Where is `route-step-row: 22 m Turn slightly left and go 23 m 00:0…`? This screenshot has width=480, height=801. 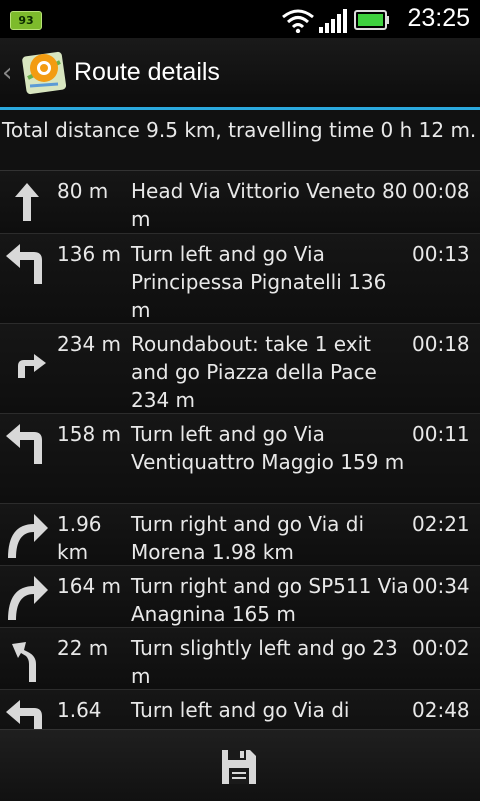 route-step-row: 22 m Turn slightly left and go 23 m 00:0… is located at coordinates (240, 659).